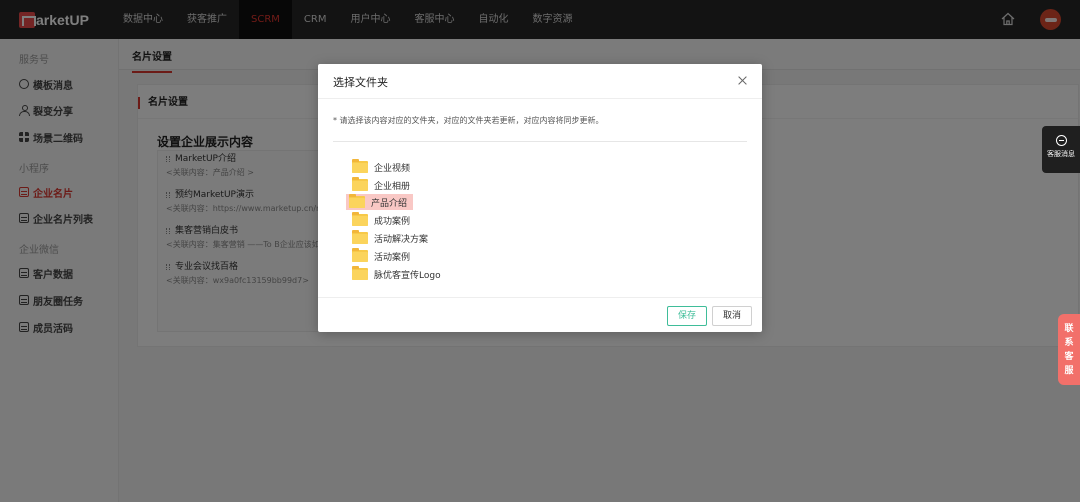 Image resolution: width=1080 pixels, height=502 pixels. I want to click on folder-label: 企业相册, so click(392, 186).